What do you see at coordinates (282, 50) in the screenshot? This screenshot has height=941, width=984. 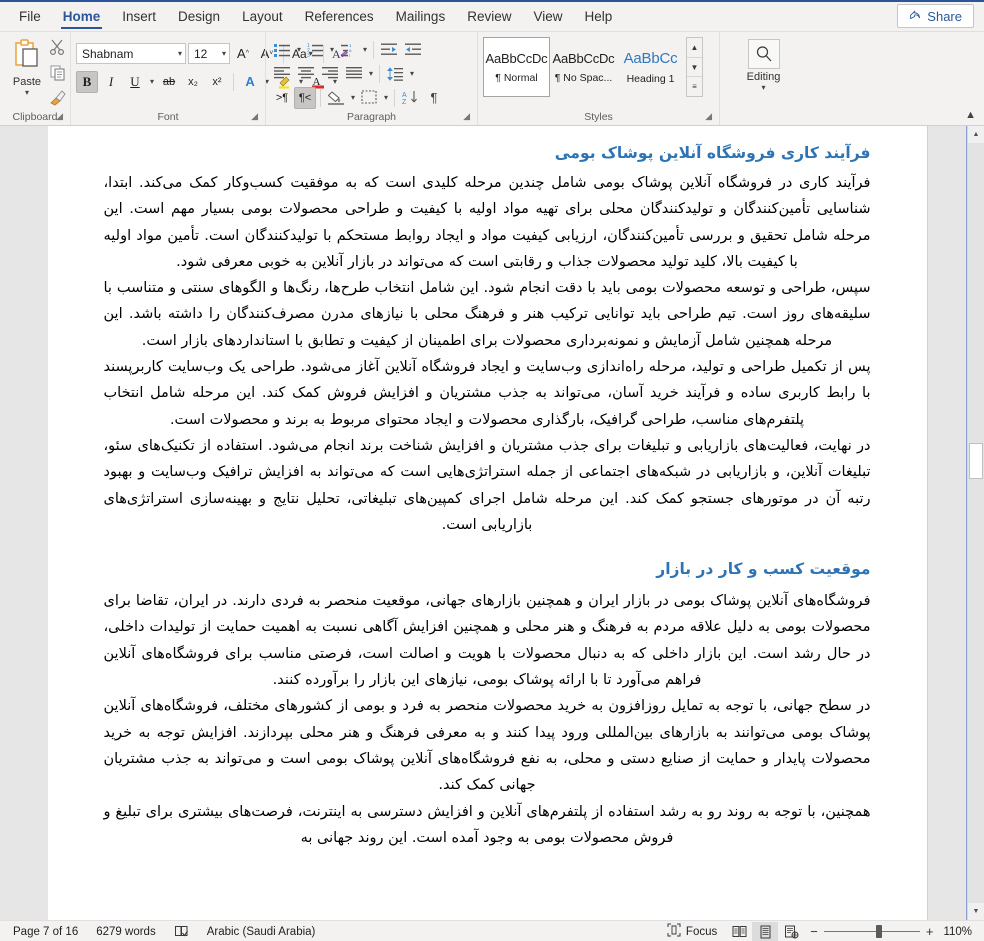 I see `bullet-list-icon` at bounding box center [282, 50].